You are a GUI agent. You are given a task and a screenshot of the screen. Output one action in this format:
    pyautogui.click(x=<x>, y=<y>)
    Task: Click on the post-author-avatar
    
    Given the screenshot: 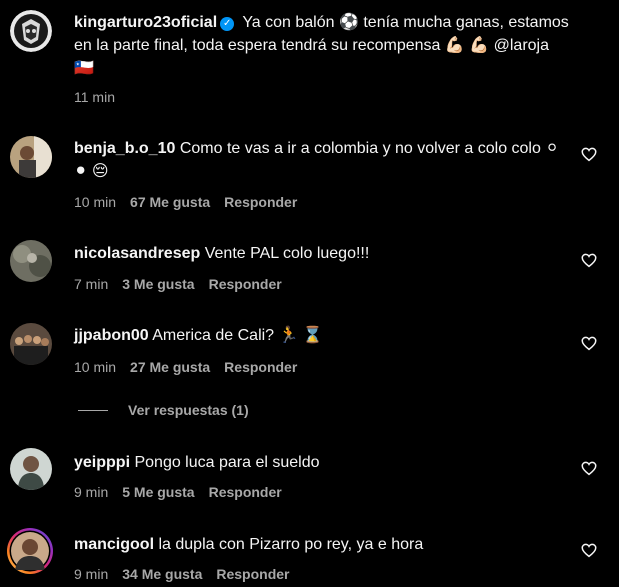 What is the action you would take?
    pyautogui.click(x=31, y=31)
    